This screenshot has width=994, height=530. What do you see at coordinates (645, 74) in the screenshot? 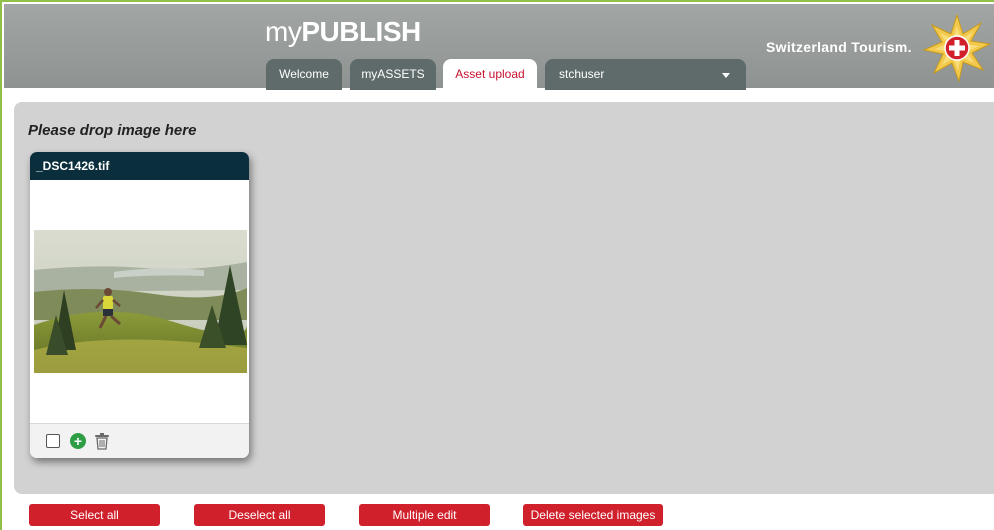
I see `user-select-dropdown: stchuser` at bounding box center [645, 74].